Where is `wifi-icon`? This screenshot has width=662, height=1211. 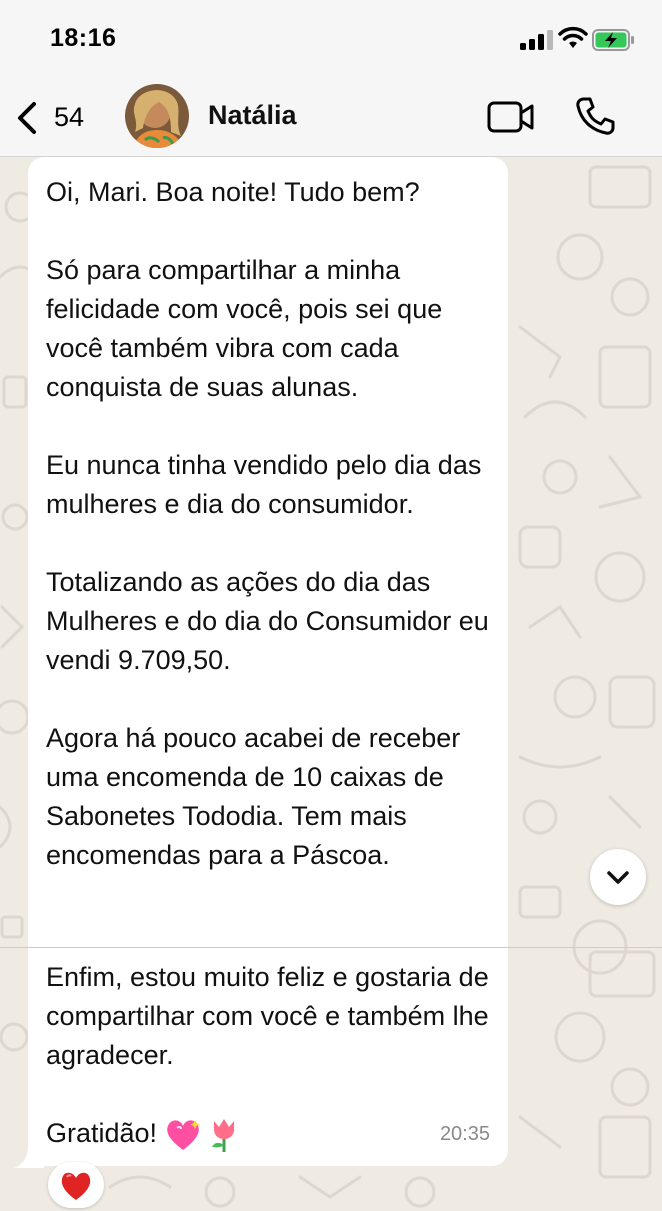 wifi-icon is located at coordinates (573, 37).